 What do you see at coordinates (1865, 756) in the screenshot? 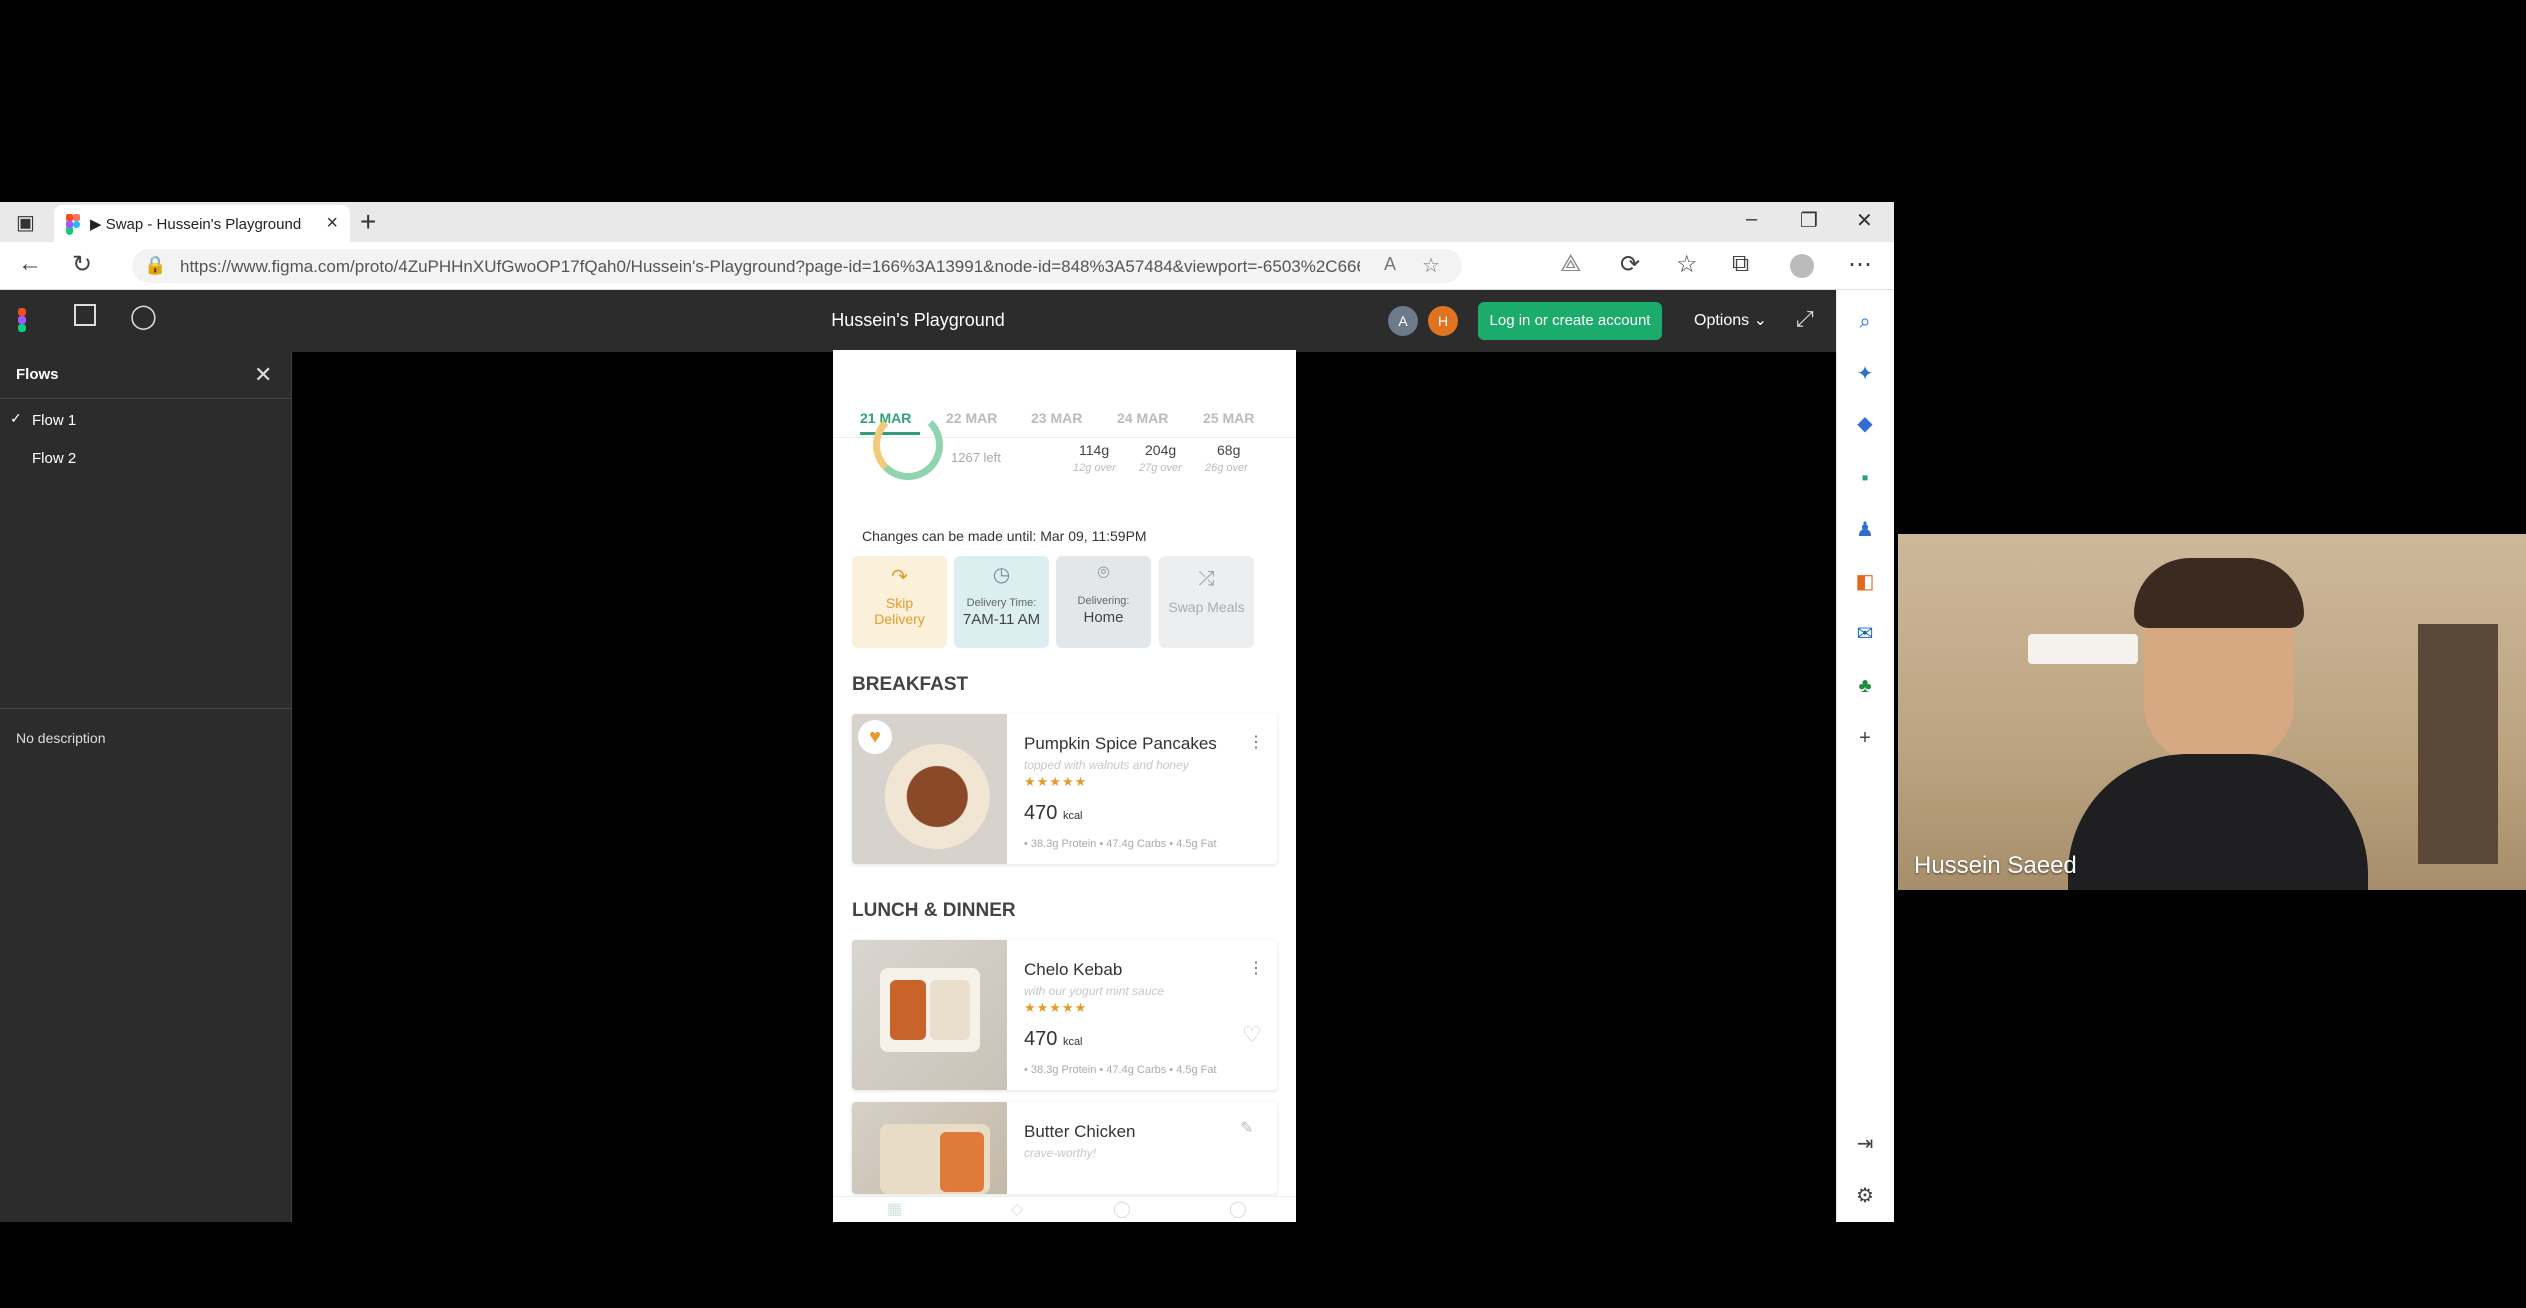
I see `edge-sidebar: ⌕ ✦ ◆ ▪ ♟ ◧ ✉ ♣ + ⇥ ⚙` at bounding box center [1865, 756].